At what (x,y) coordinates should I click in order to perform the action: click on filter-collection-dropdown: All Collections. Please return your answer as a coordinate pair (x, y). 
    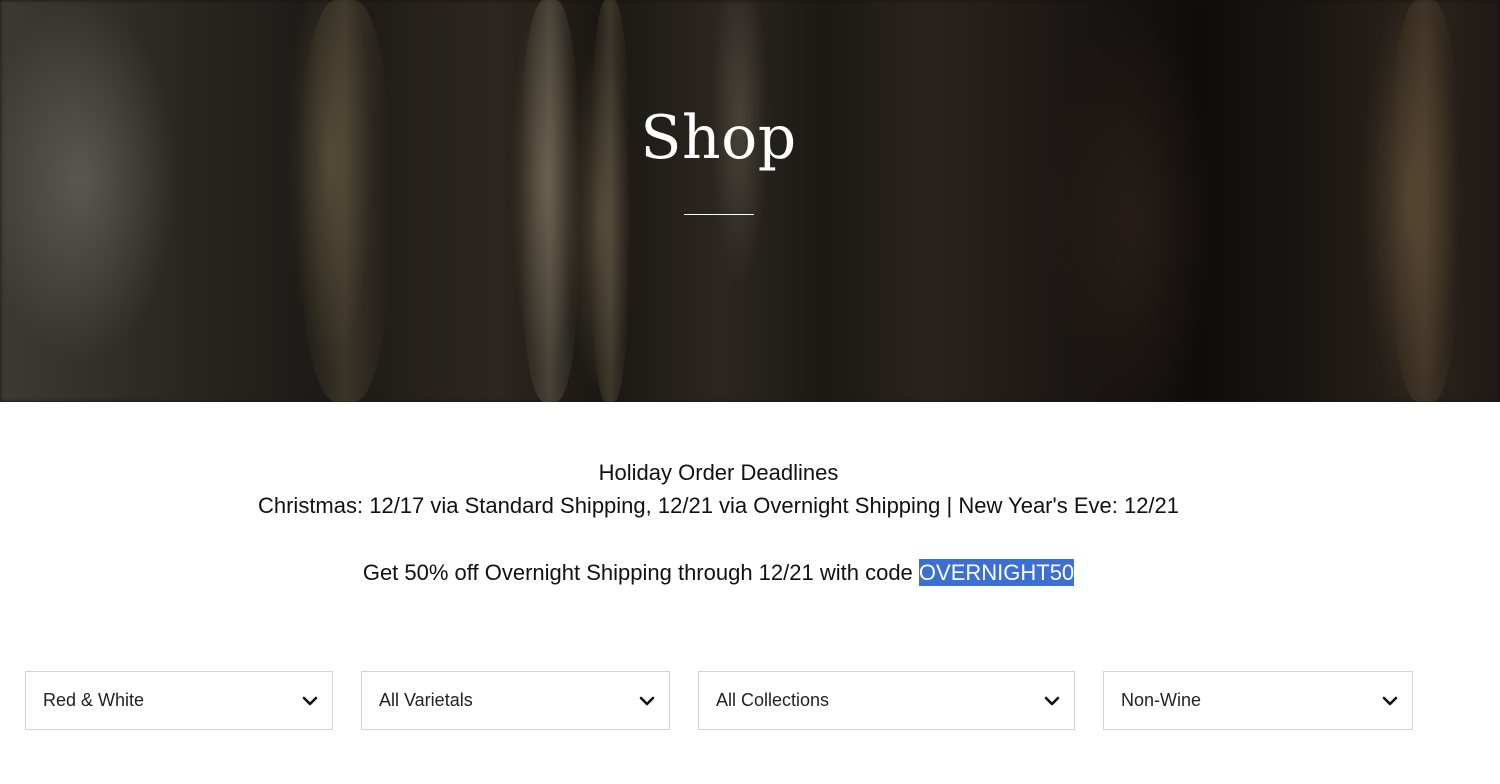
    Looking at the image, I should click on (886, 700).